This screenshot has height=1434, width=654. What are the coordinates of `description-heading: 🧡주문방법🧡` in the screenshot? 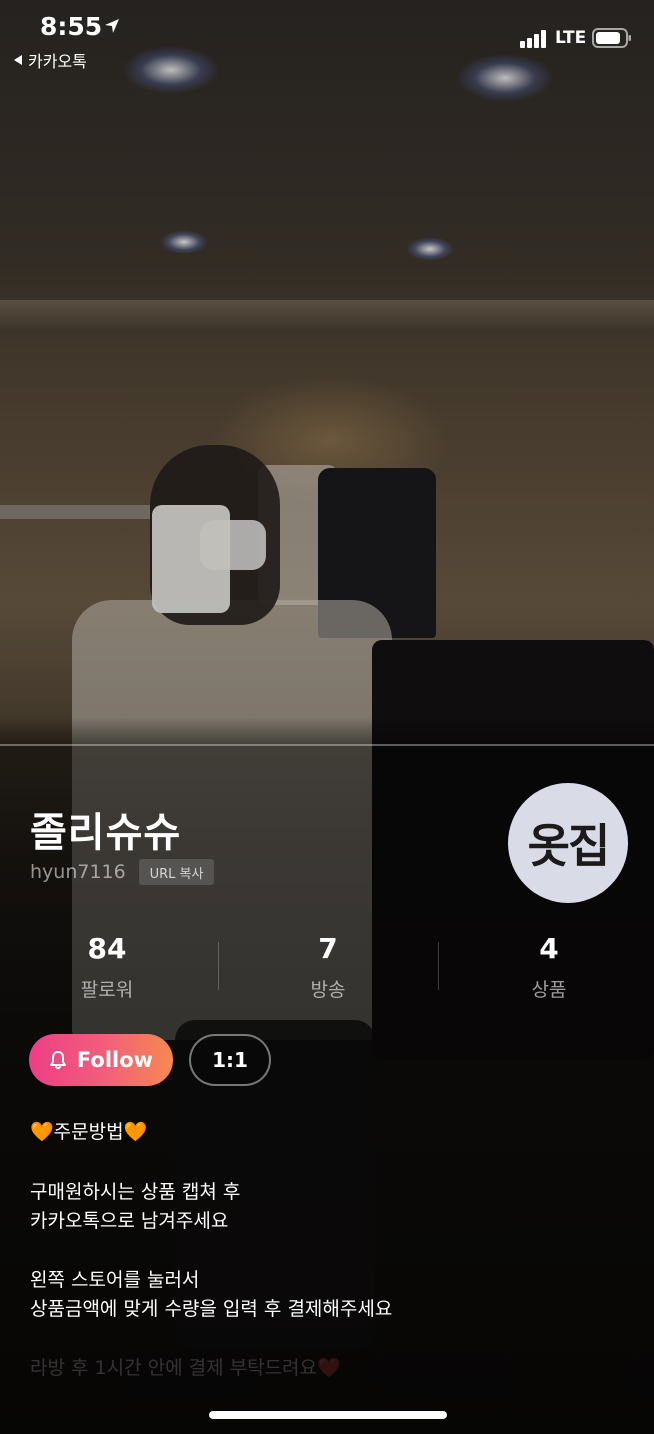 It's located at (89, 1132).